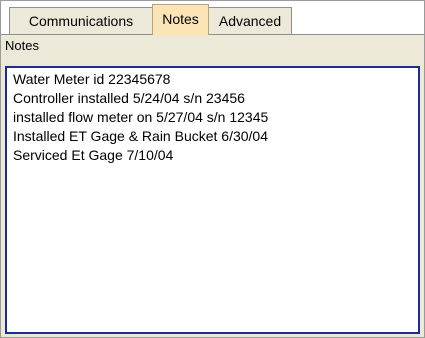 The height and width of the screenshot is (338, 425). What do you see at coordinates (212, 34) in the screenshot?
I see `tab-divider` at bounding box center [212, 34].